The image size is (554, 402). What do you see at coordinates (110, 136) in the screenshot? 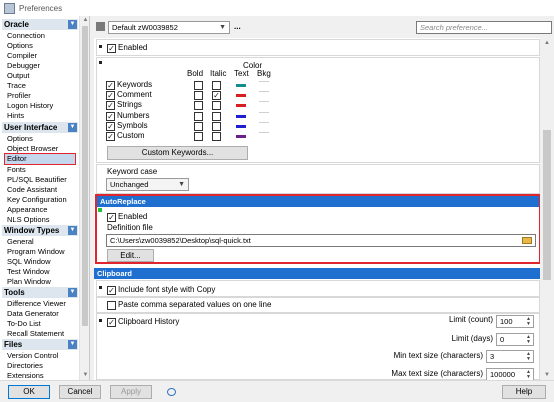
I see `custom-checkbox` at bounding box center [110, 136].